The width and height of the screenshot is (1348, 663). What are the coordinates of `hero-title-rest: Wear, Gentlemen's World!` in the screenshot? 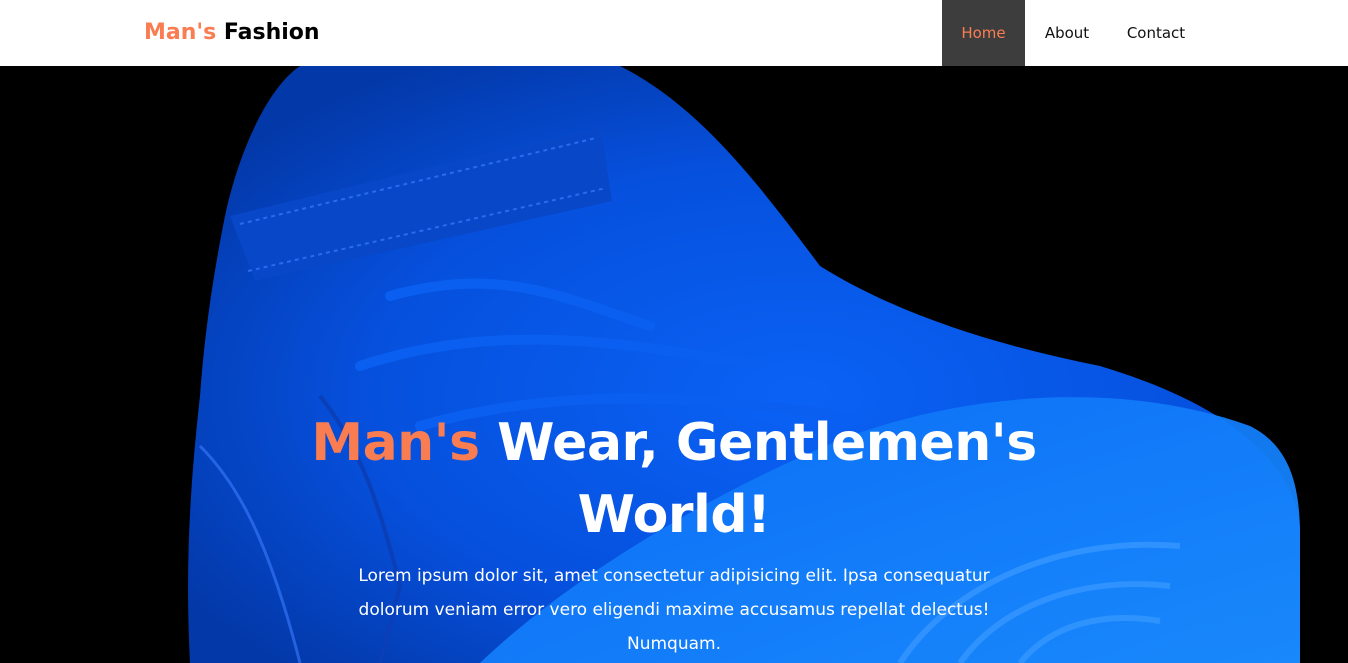 It's located at (758, 478).